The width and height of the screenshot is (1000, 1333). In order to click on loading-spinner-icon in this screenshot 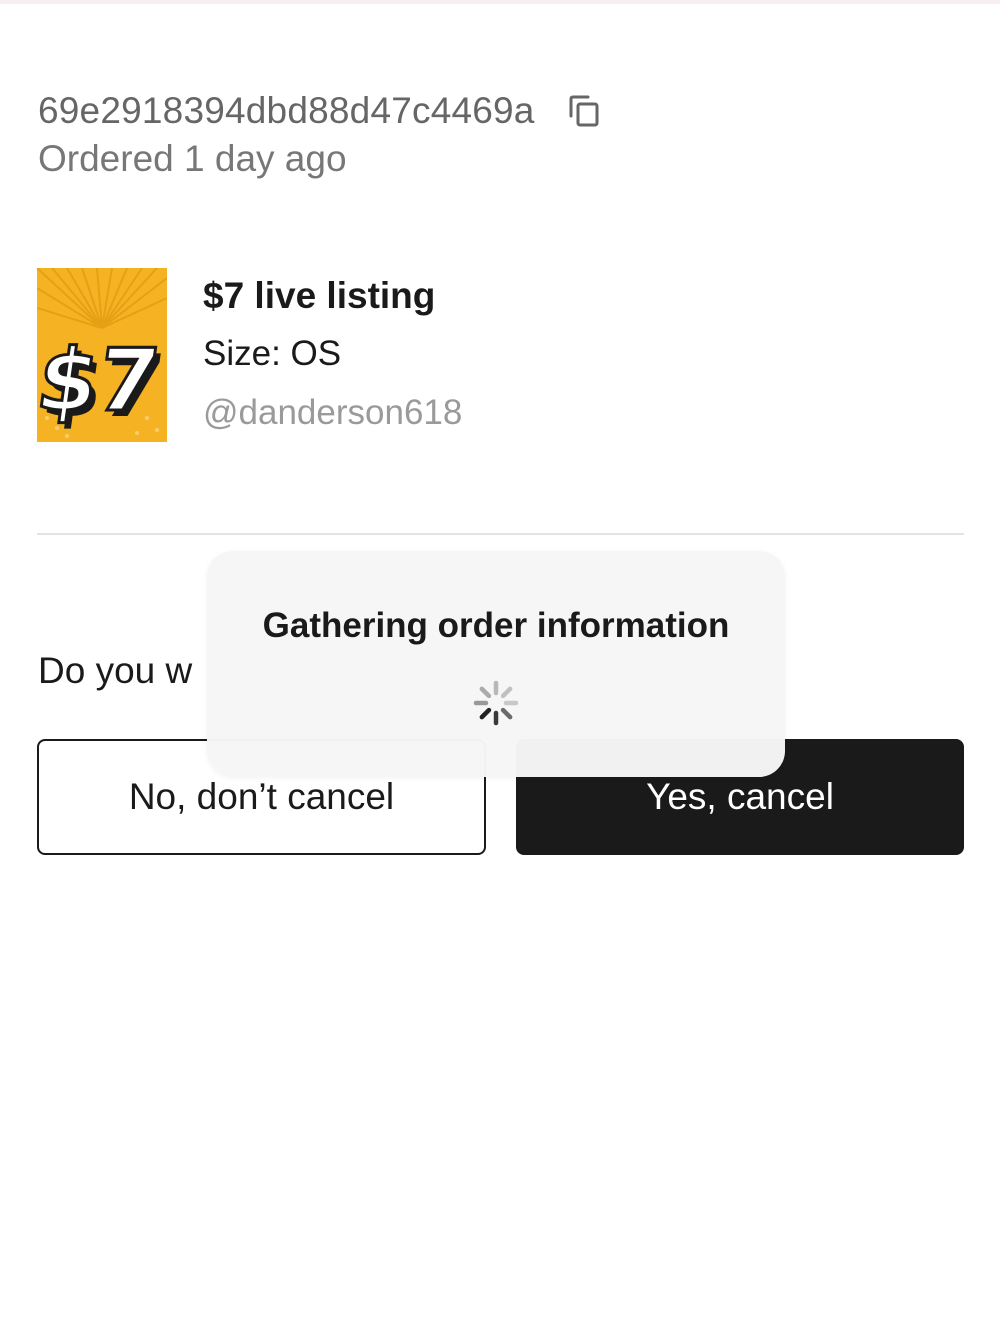, I will do `click(496, 703)`.